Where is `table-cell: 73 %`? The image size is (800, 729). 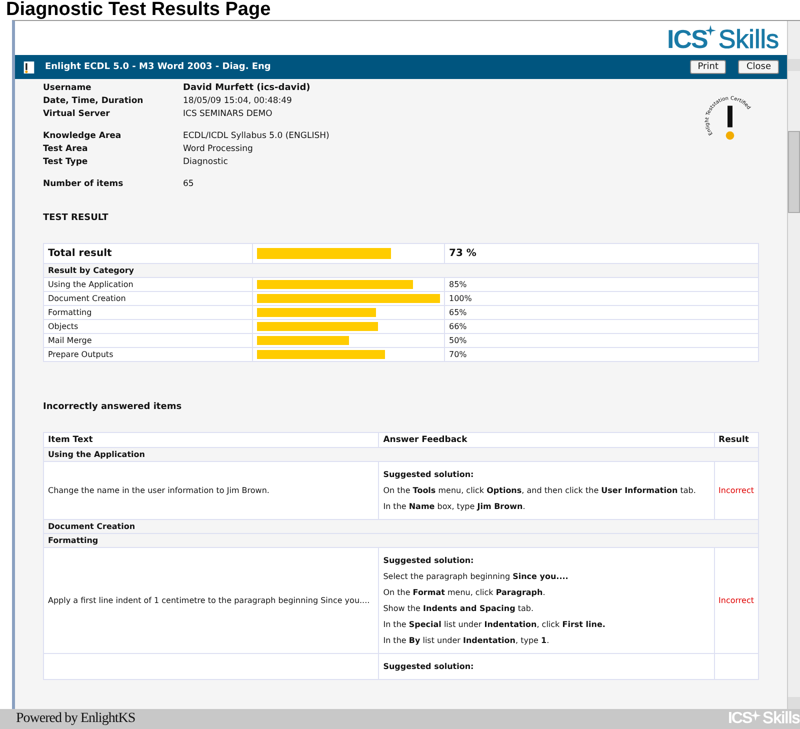 table-cell: 73 % is located at coordinates (601, 254).